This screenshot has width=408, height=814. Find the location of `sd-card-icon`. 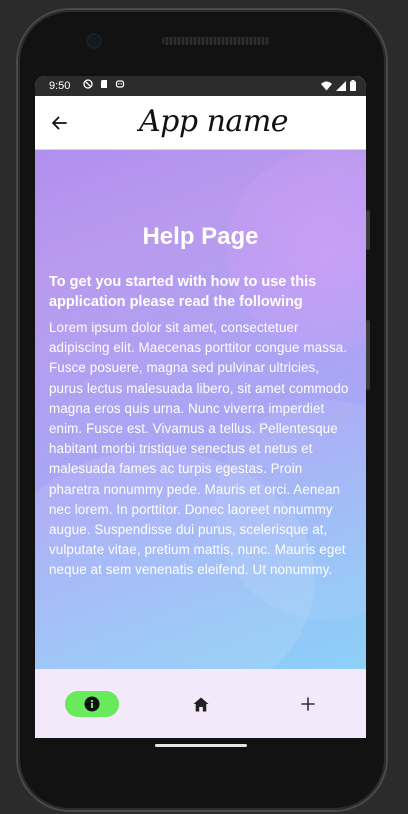

sd-card-icon is located at coordinates (104, 84).